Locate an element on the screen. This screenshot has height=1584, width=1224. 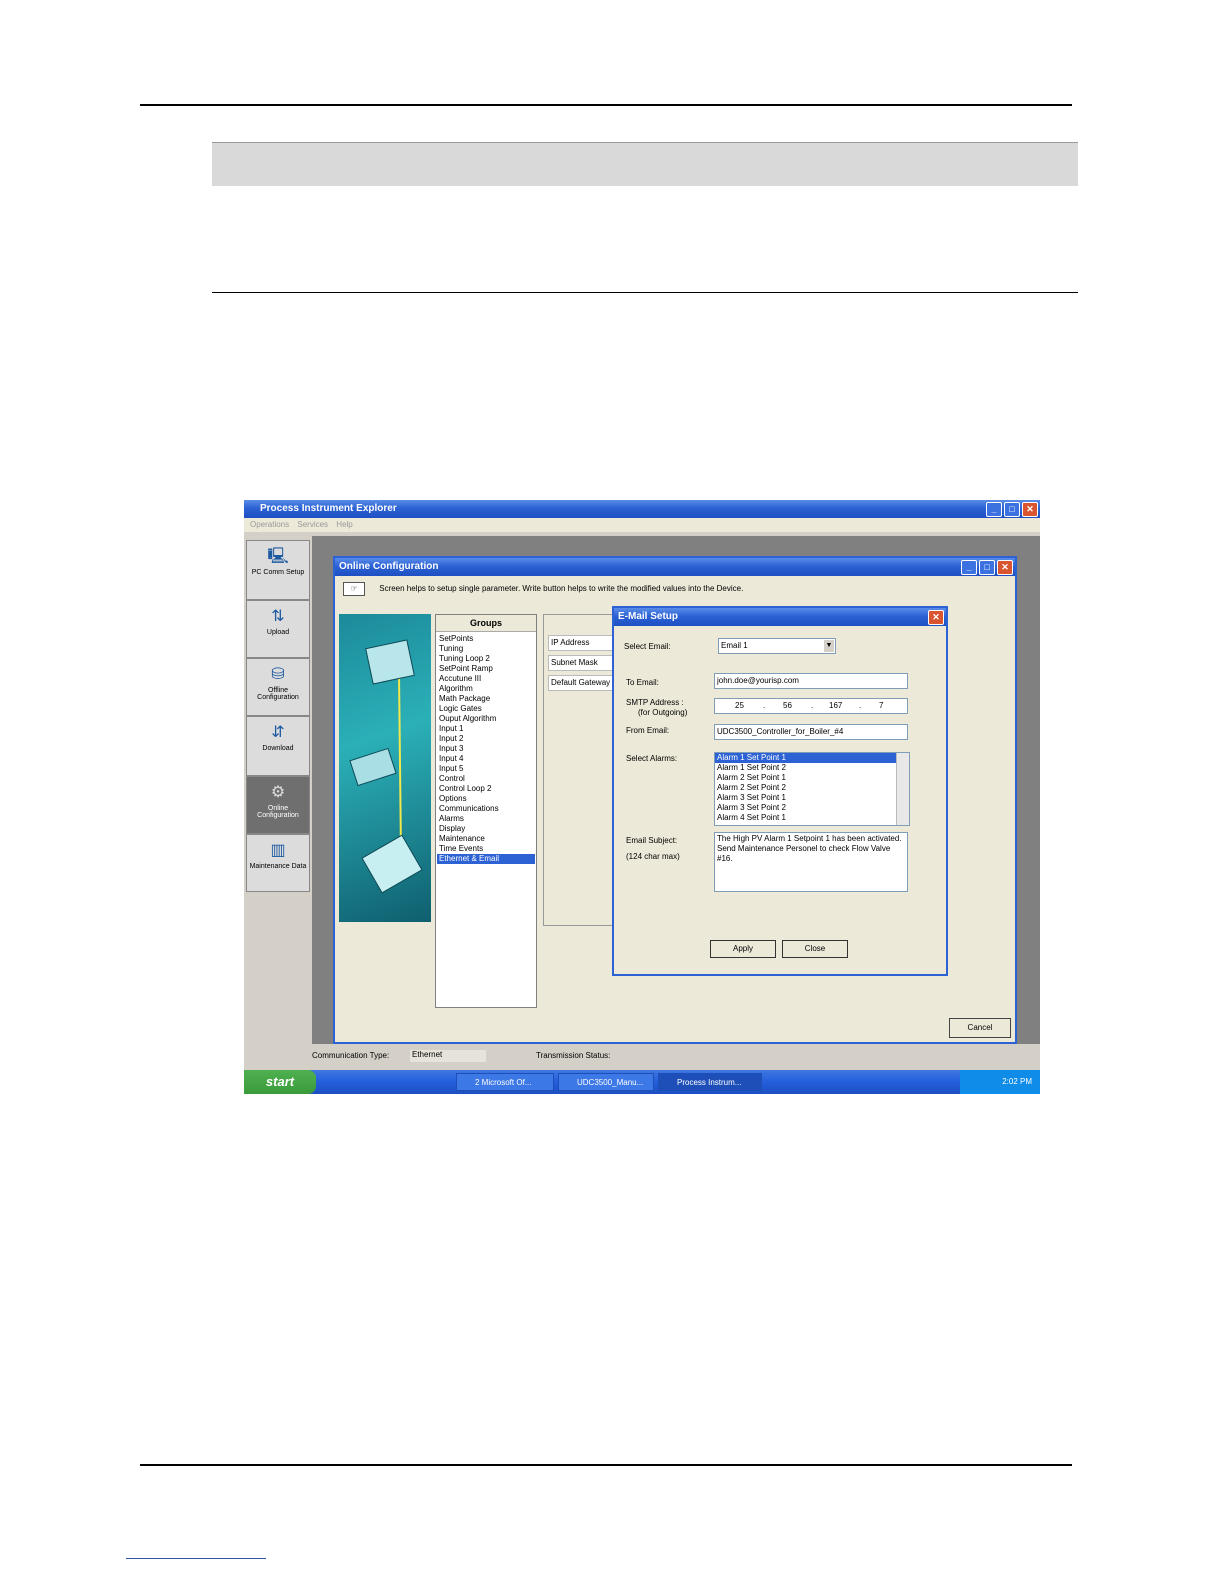
section-rule is located at coordinates (645, 292).